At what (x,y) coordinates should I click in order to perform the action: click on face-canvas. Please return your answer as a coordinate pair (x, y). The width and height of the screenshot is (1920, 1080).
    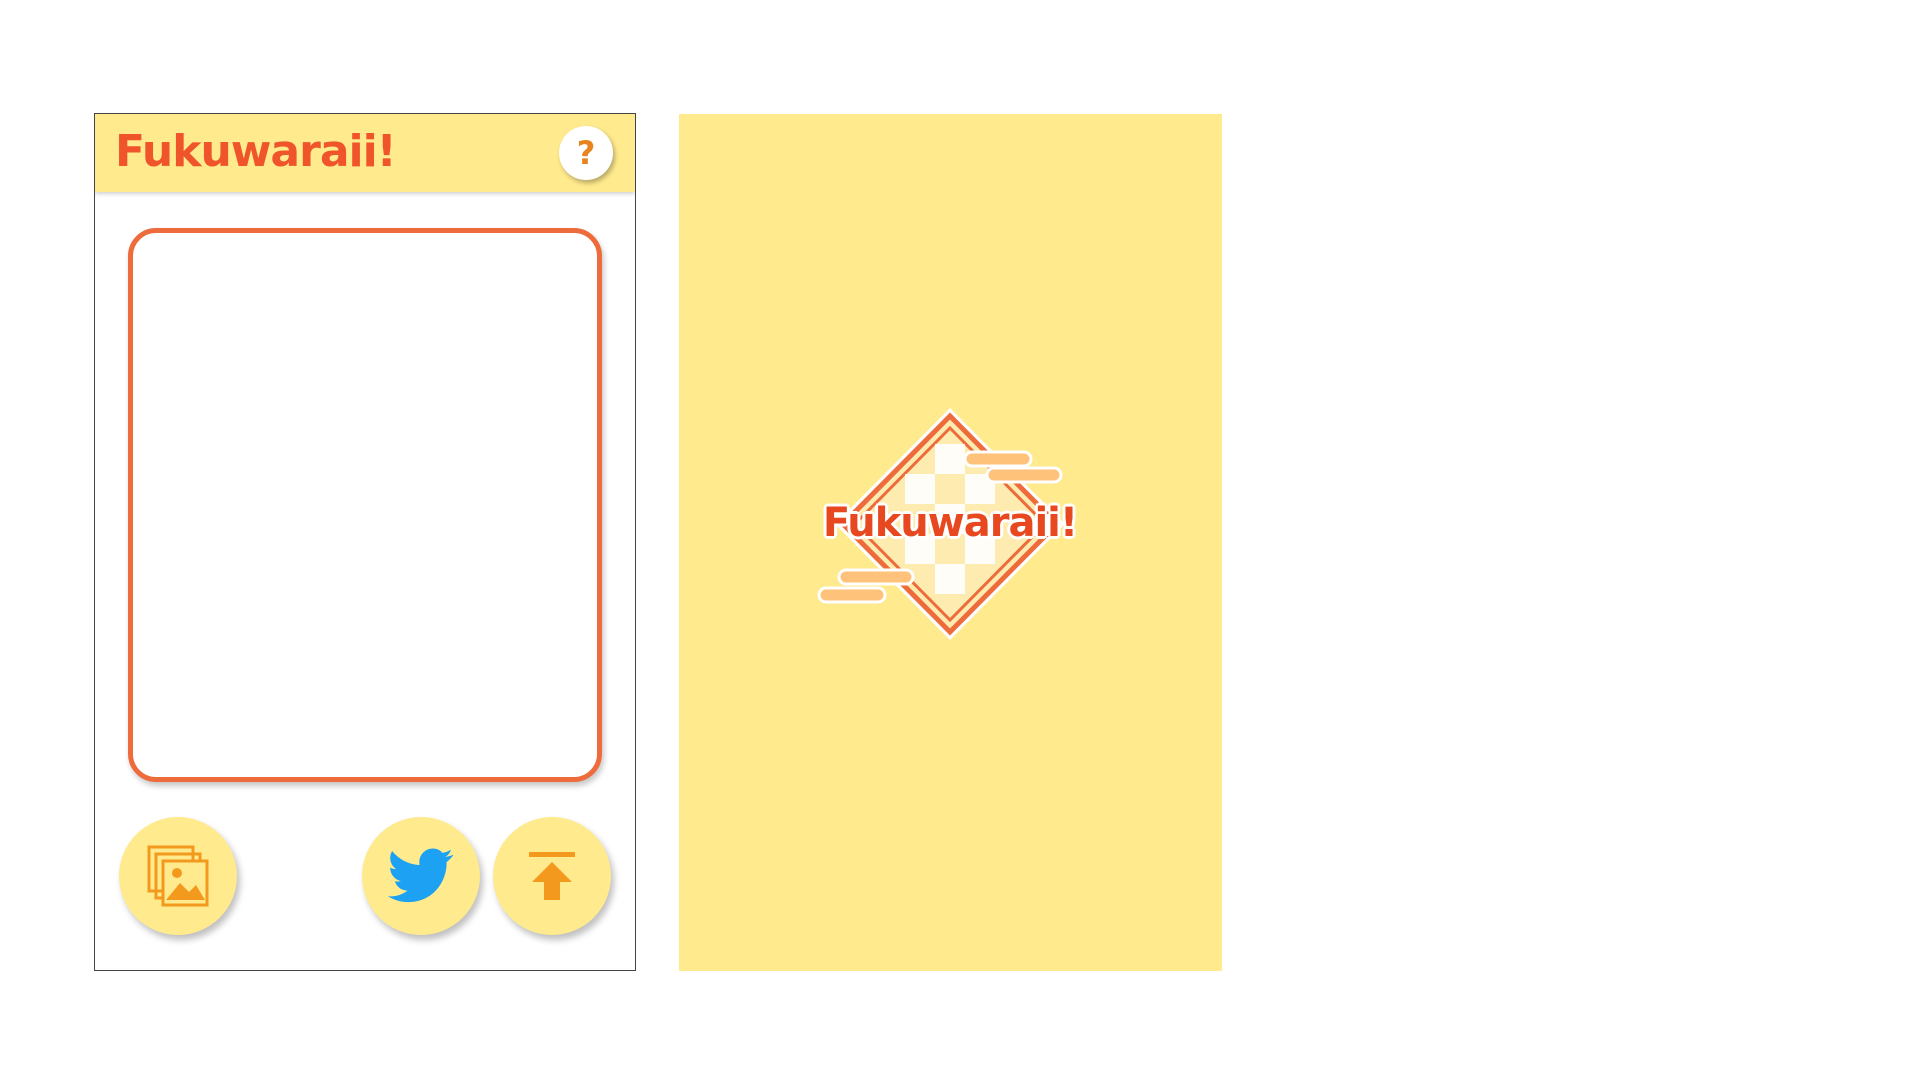
    Looking at the image, I should click on (365, 505).